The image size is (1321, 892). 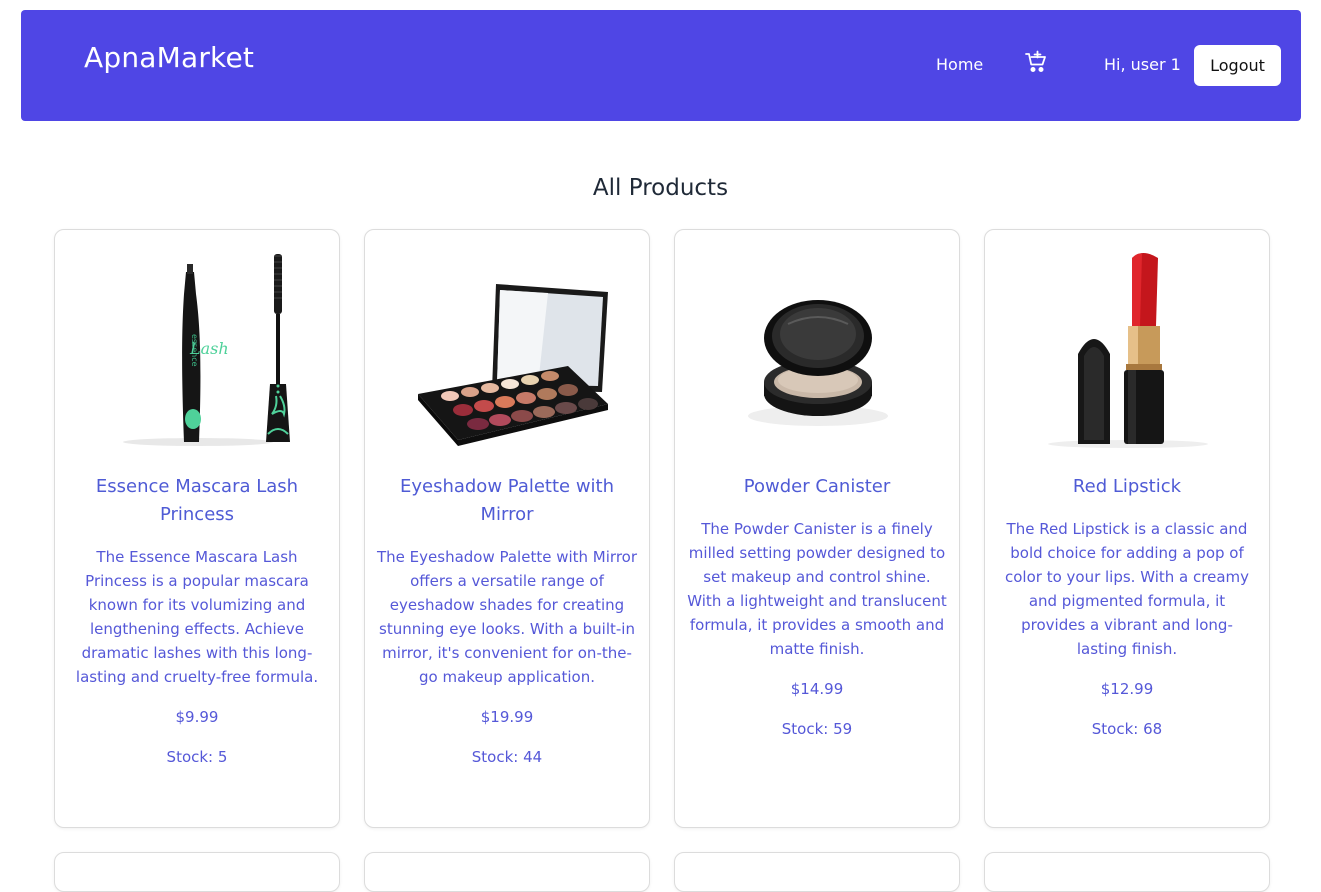 What do you see at coordinates (1127, 689) in the screenshot?
I see `product-price: $12.99` at bounding box center [1127, 689].